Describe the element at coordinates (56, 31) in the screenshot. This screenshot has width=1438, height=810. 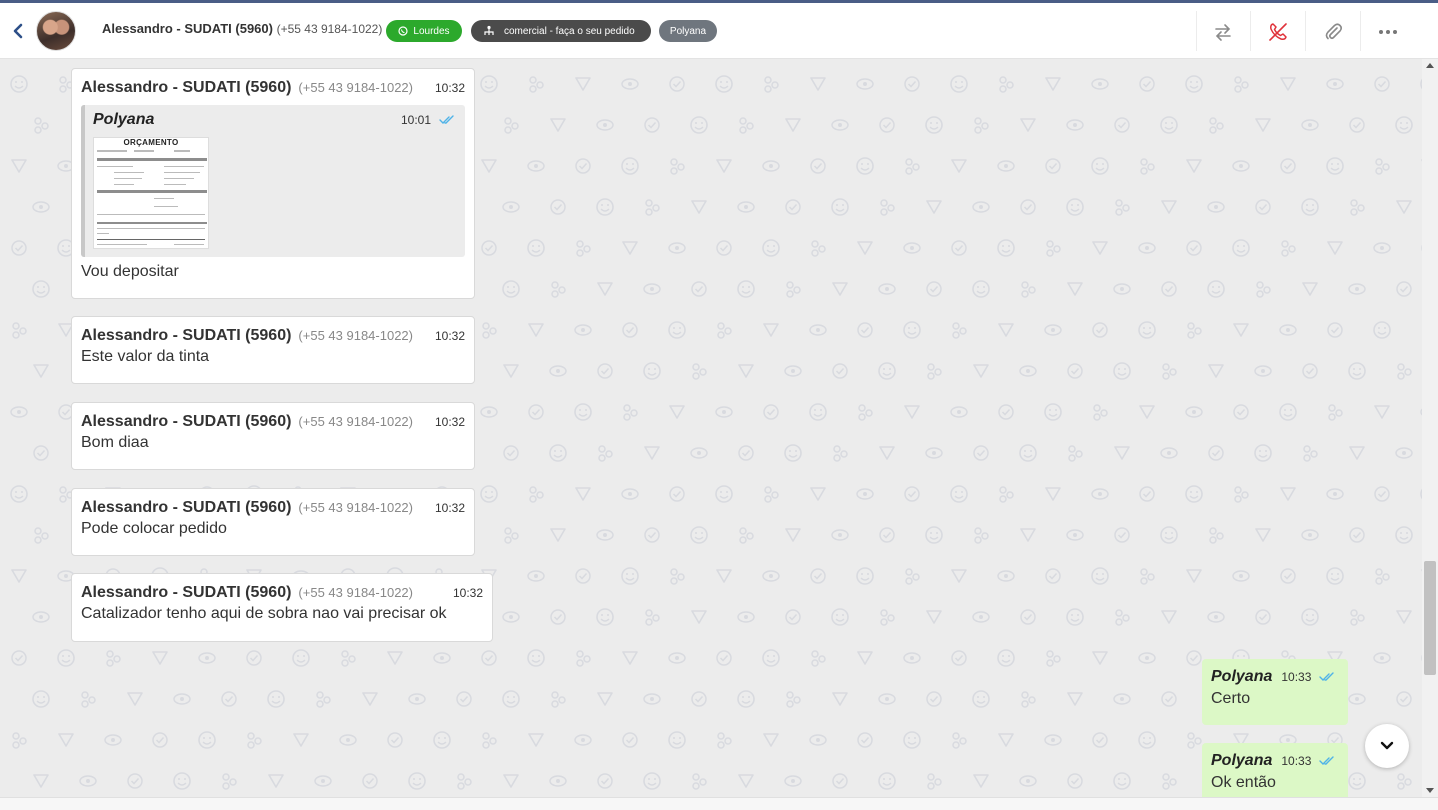
I see `avatar` at that location.